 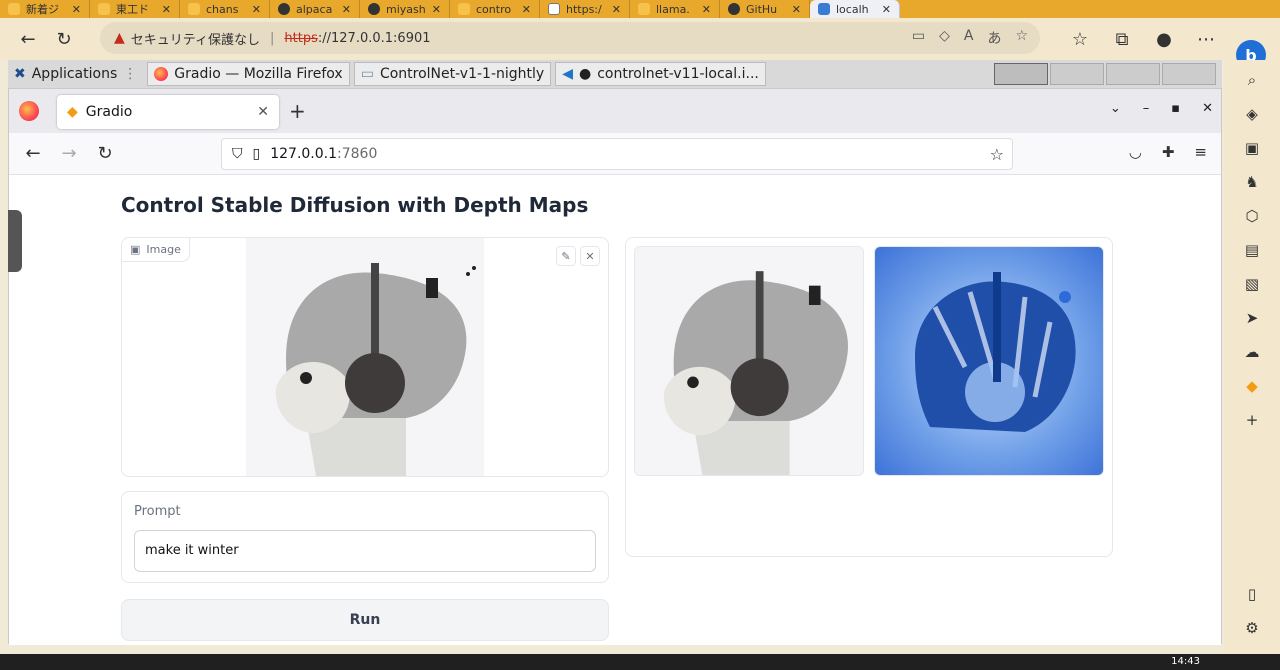 I want to click on close-window-icon: ✕, so click(x=1207, y=108).